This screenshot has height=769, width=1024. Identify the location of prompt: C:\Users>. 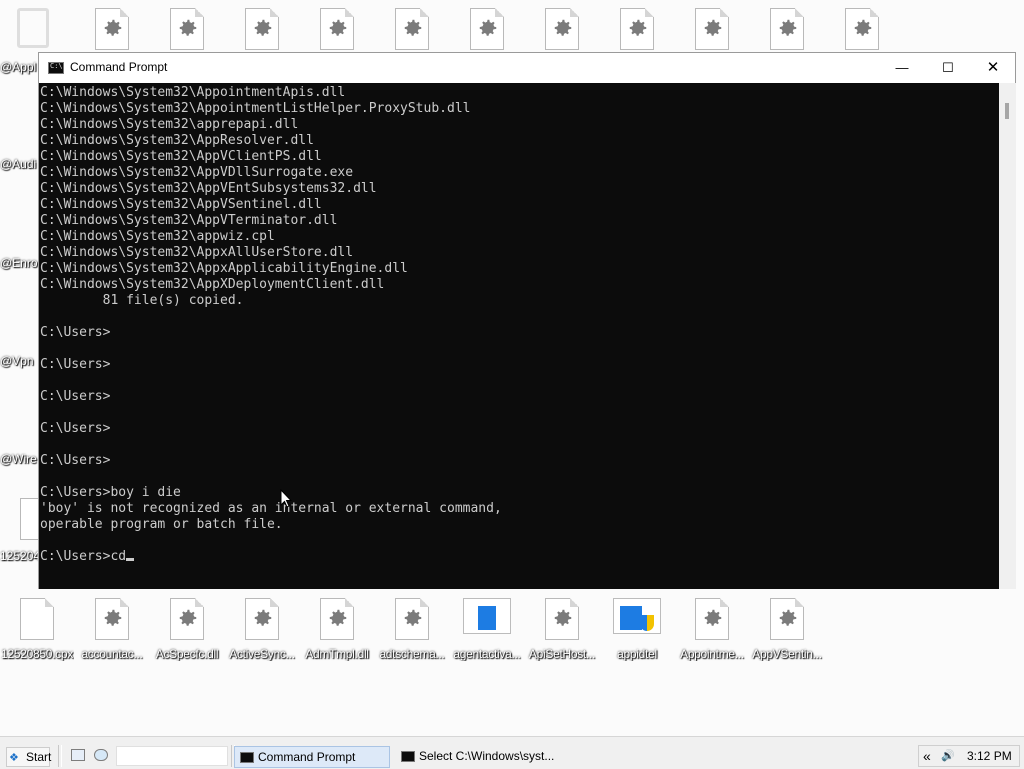
(75, 556).